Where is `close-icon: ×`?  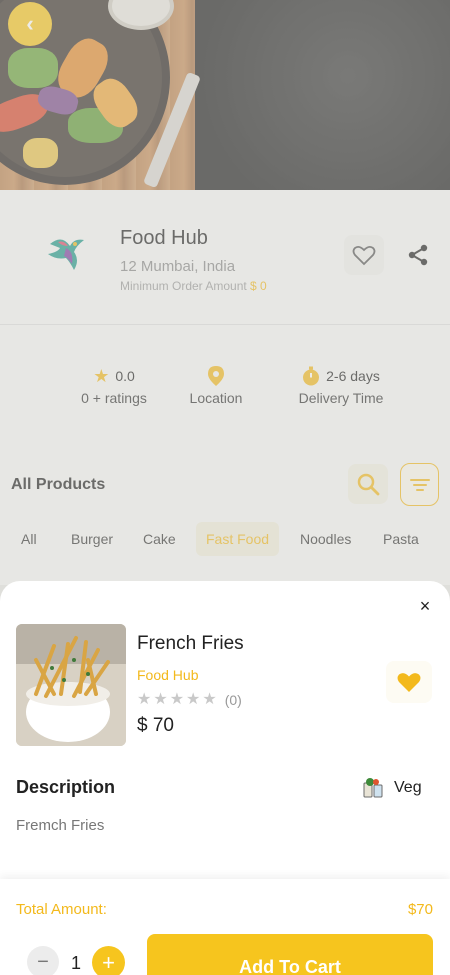 close-icon: × is located at coordinates (425, 605).